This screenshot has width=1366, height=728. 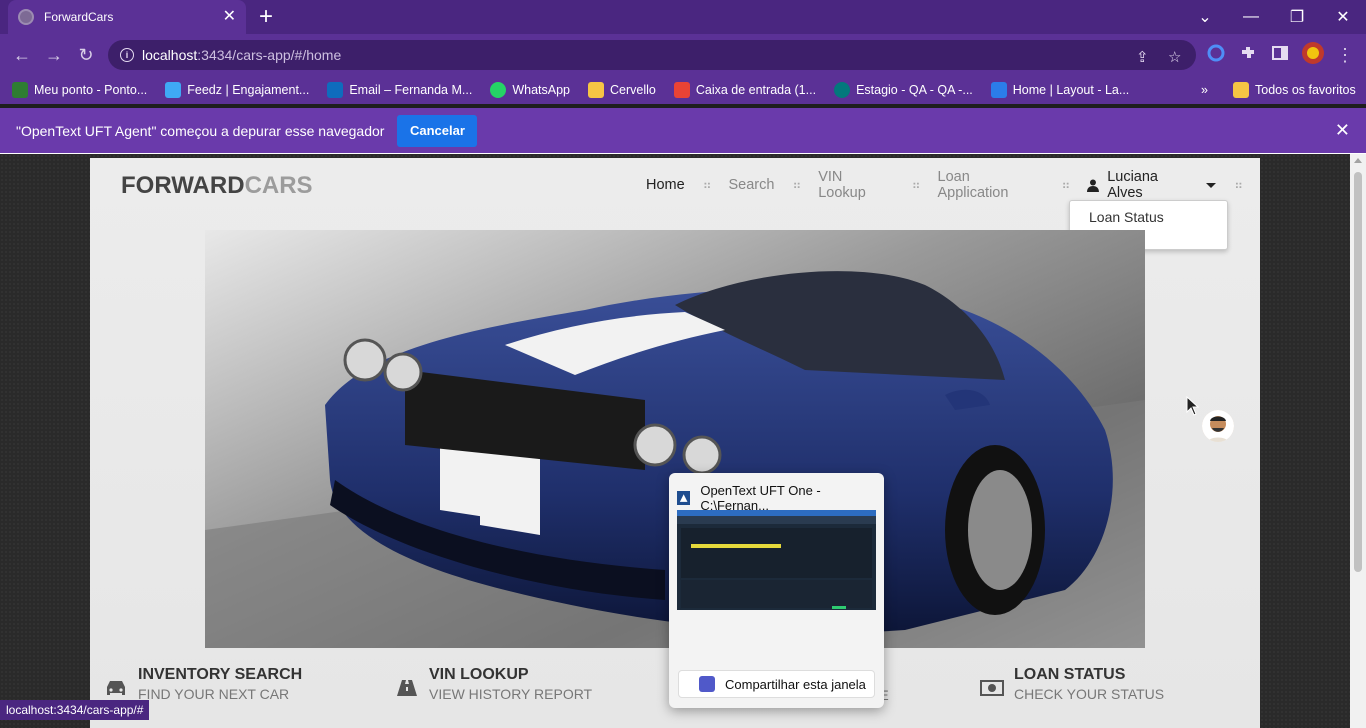 I want to click on extension-uft-icon, so click(x=1216, y=53).